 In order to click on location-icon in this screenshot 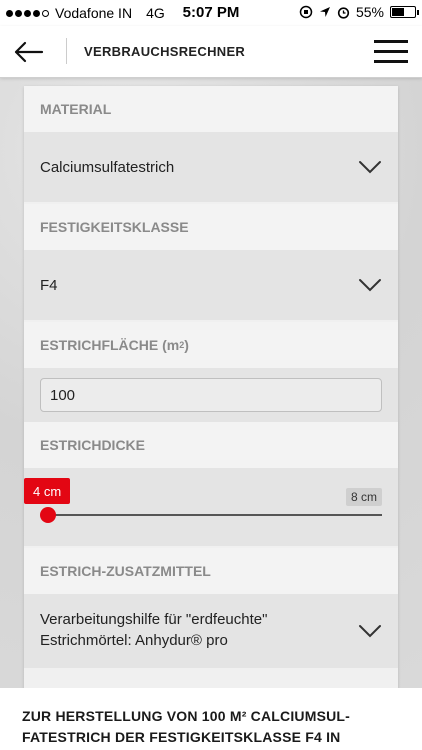, I will do `click(324, 12)`.